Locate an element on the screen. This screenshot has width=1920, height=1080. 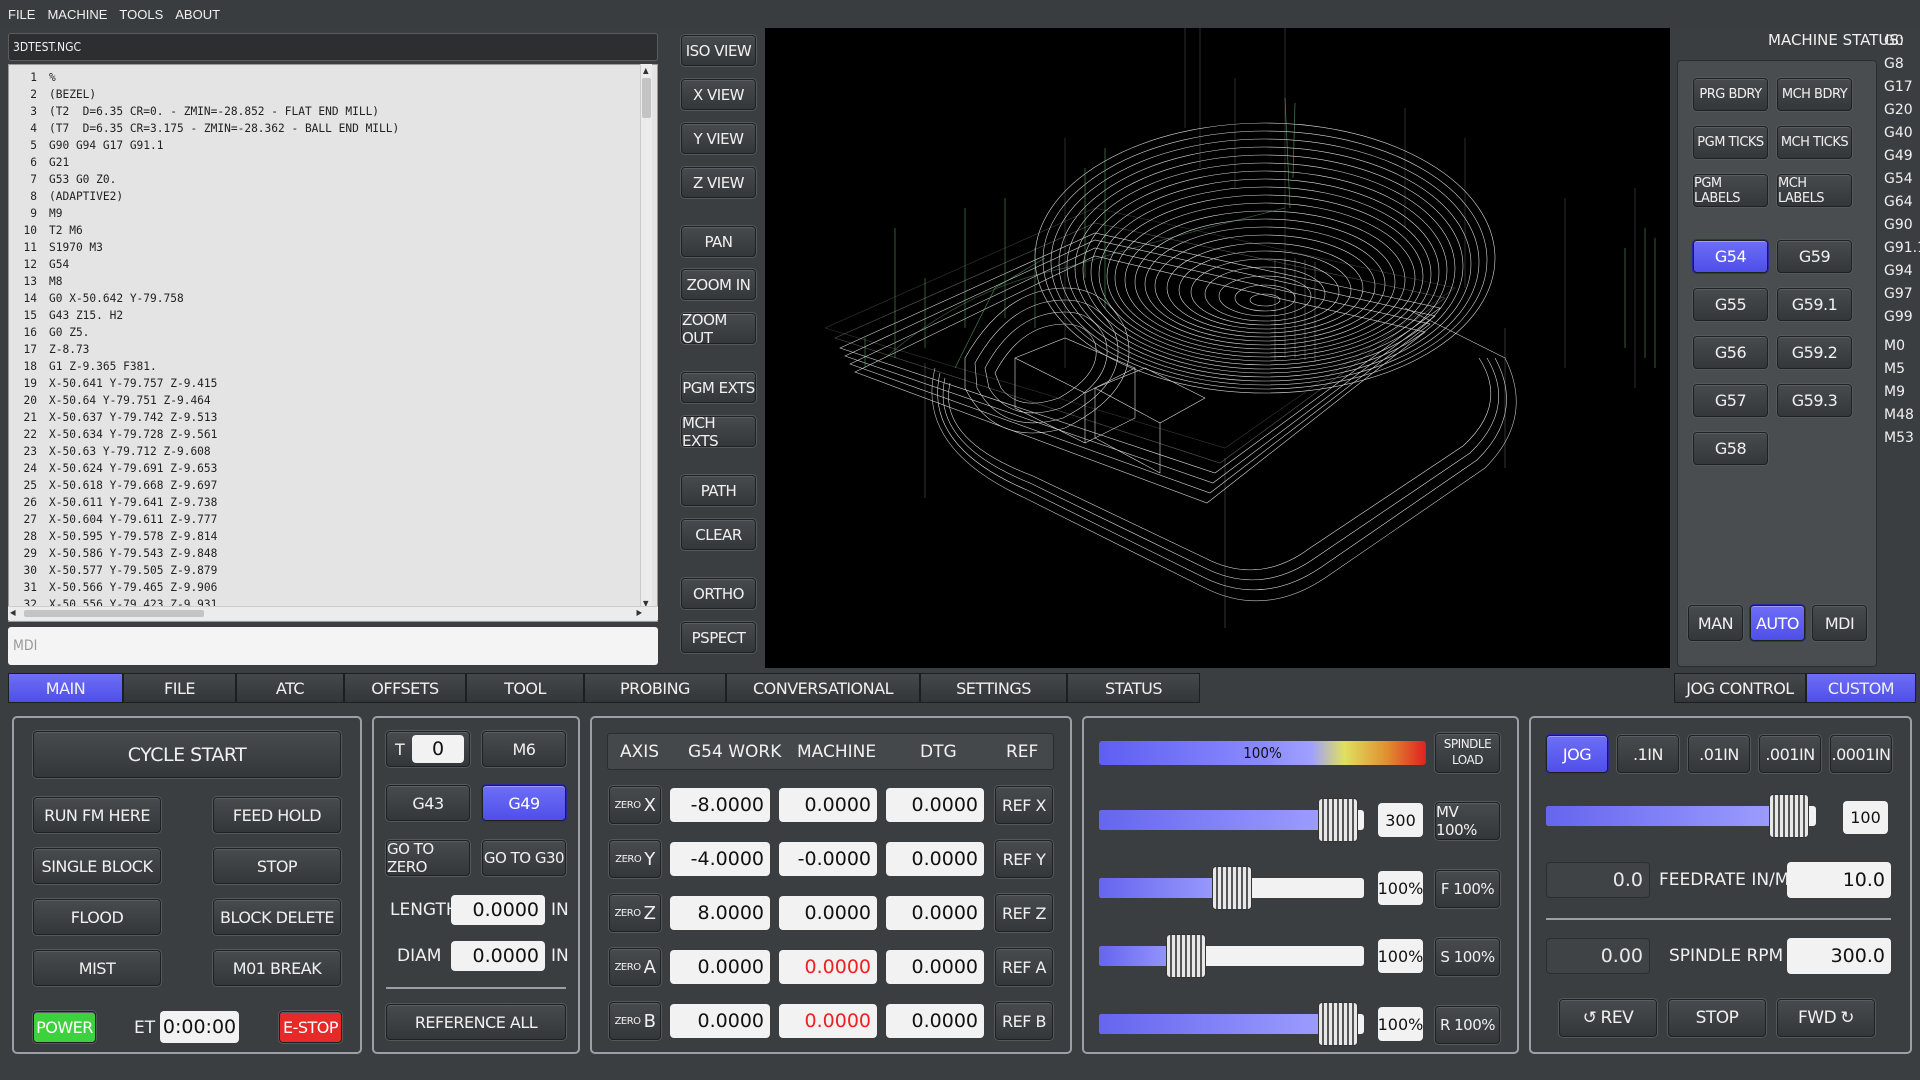
spindle-forward-button: FWD ↻ is located at coordinates (1826, 1018).